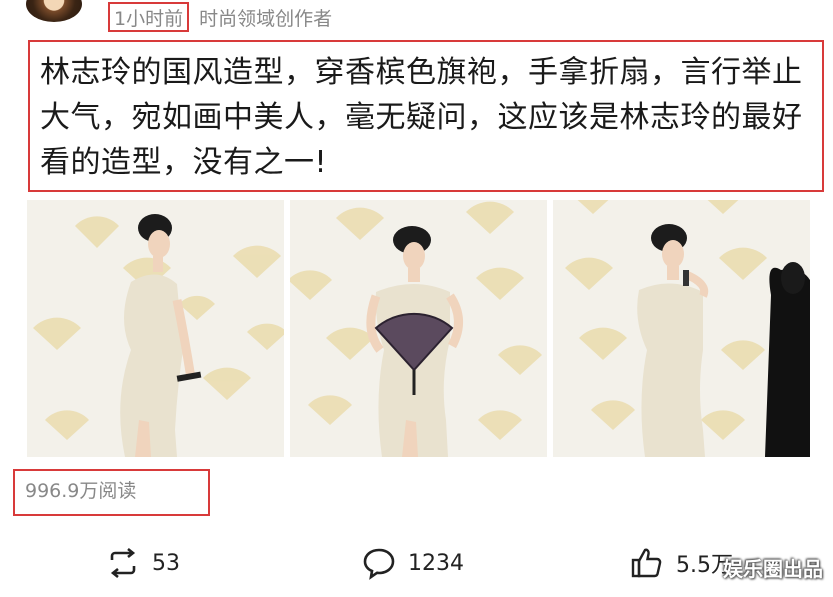  What do you see at coordinates (143, 563) in the screenshot?
I see `repost-button: 53` at bounding box center [143, 563].